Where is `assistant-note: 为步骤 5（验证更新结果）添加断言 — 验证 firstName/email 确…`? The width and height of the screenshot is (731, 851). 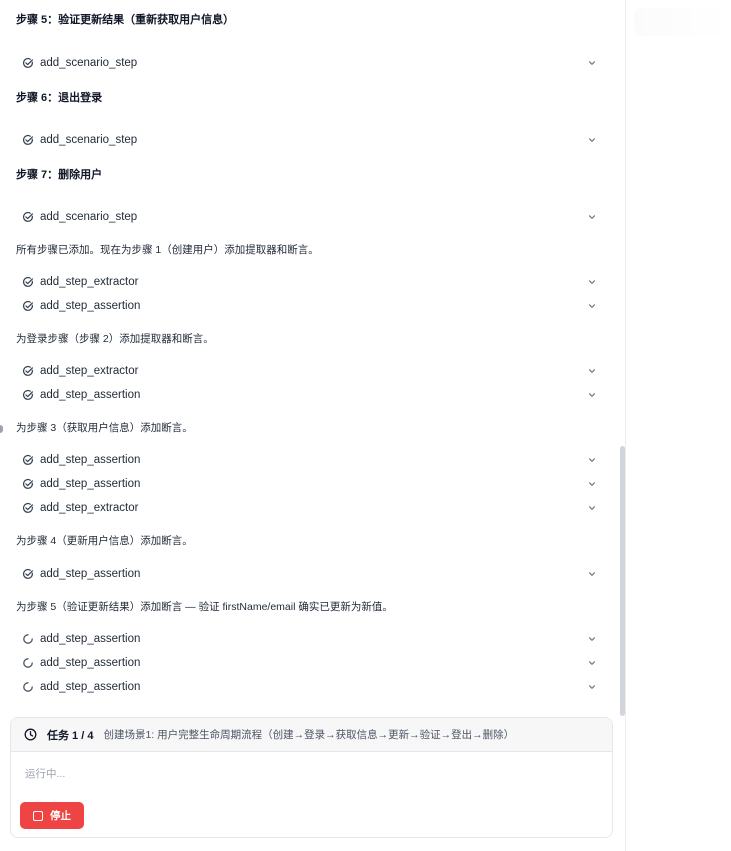
assistant-note: 为步骤 5（验证更新结果）添加断言 — 验证 firstName/email 确… is located at coordinates (204, 607).